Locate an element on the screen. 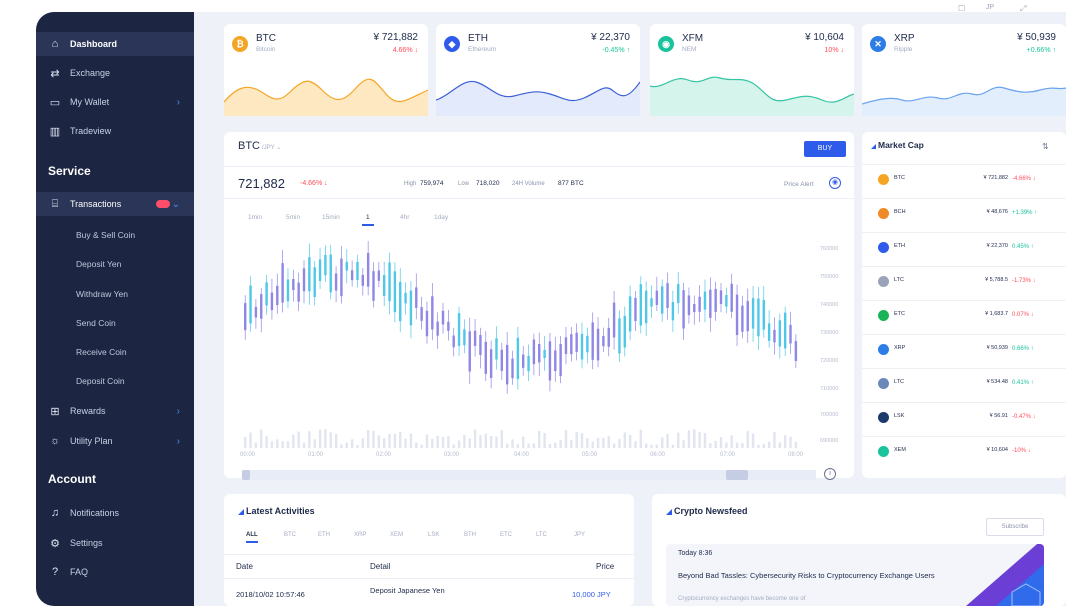 The width and height of the screenshot is (1066, 606). market-row: LTC ¥ 534.48 0.41% ↑ is located at coordinates (964, 383).